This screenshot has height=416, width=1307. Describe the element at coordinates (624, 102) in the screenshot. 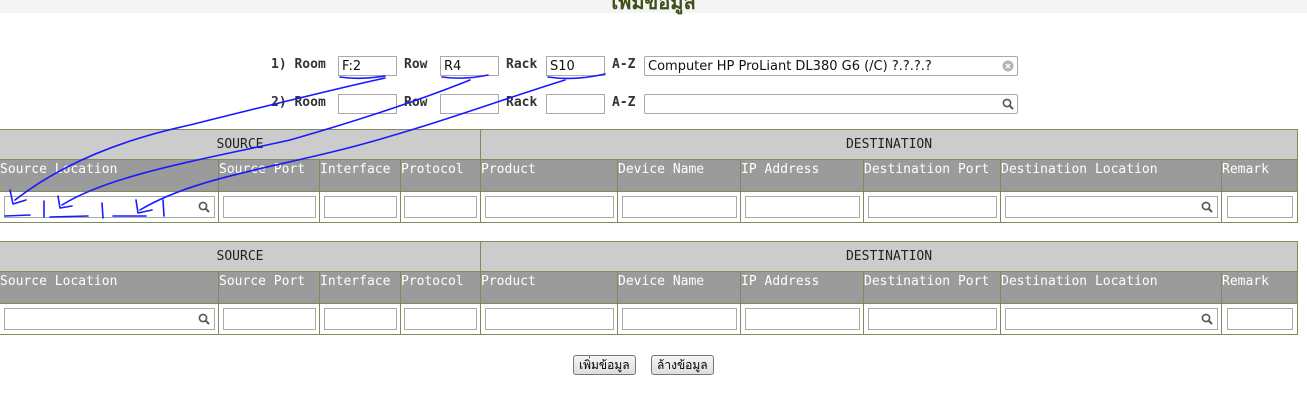

I see `az-label-2: A-Z` at that location.